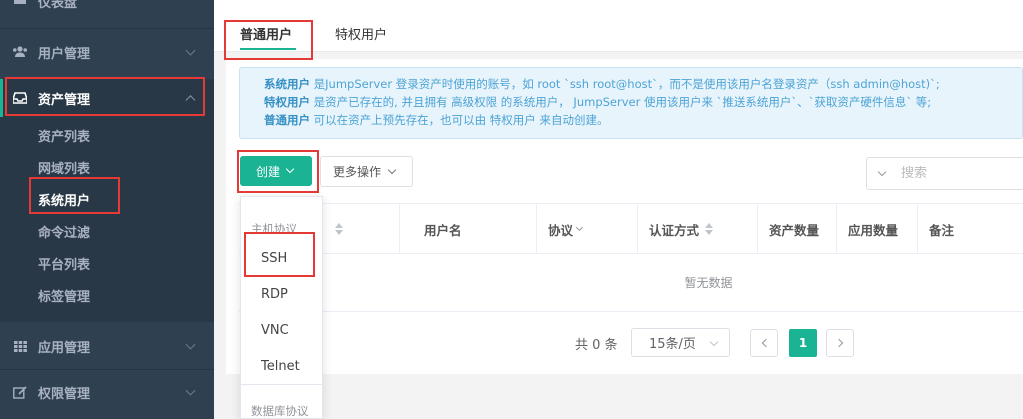 This screenshot has width=1023, height=419. What do you see at coordinates (357, 172) in the screenshot?
I see `more-actions-label: 更多操作` at bounding box center [357, 172].